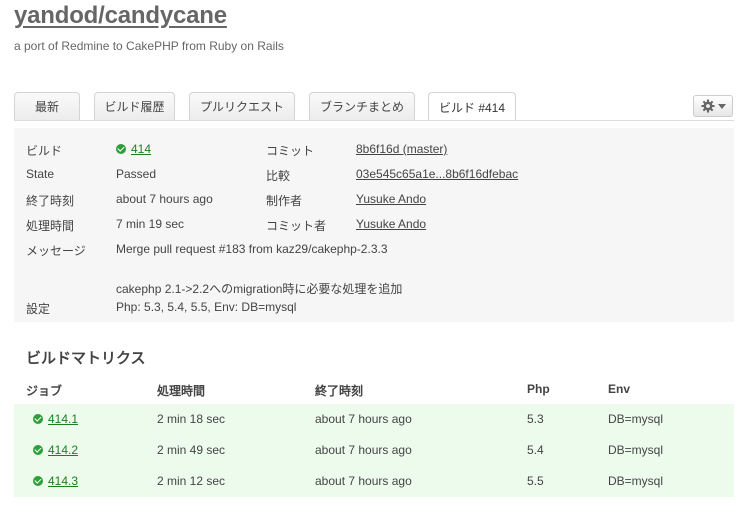 This screenshot has width=748, height=512. I want to click on duration-cell: 2 min 18 sec, so click(191, 419).